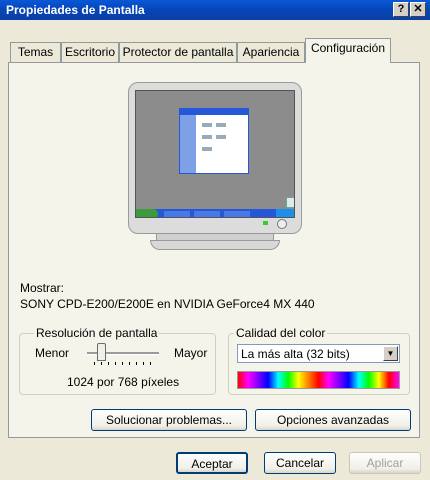  What do you see at coordinates (188, 144) in the screenshot?
I see `preview-window-sidebar` at bounding box center [188, 144].